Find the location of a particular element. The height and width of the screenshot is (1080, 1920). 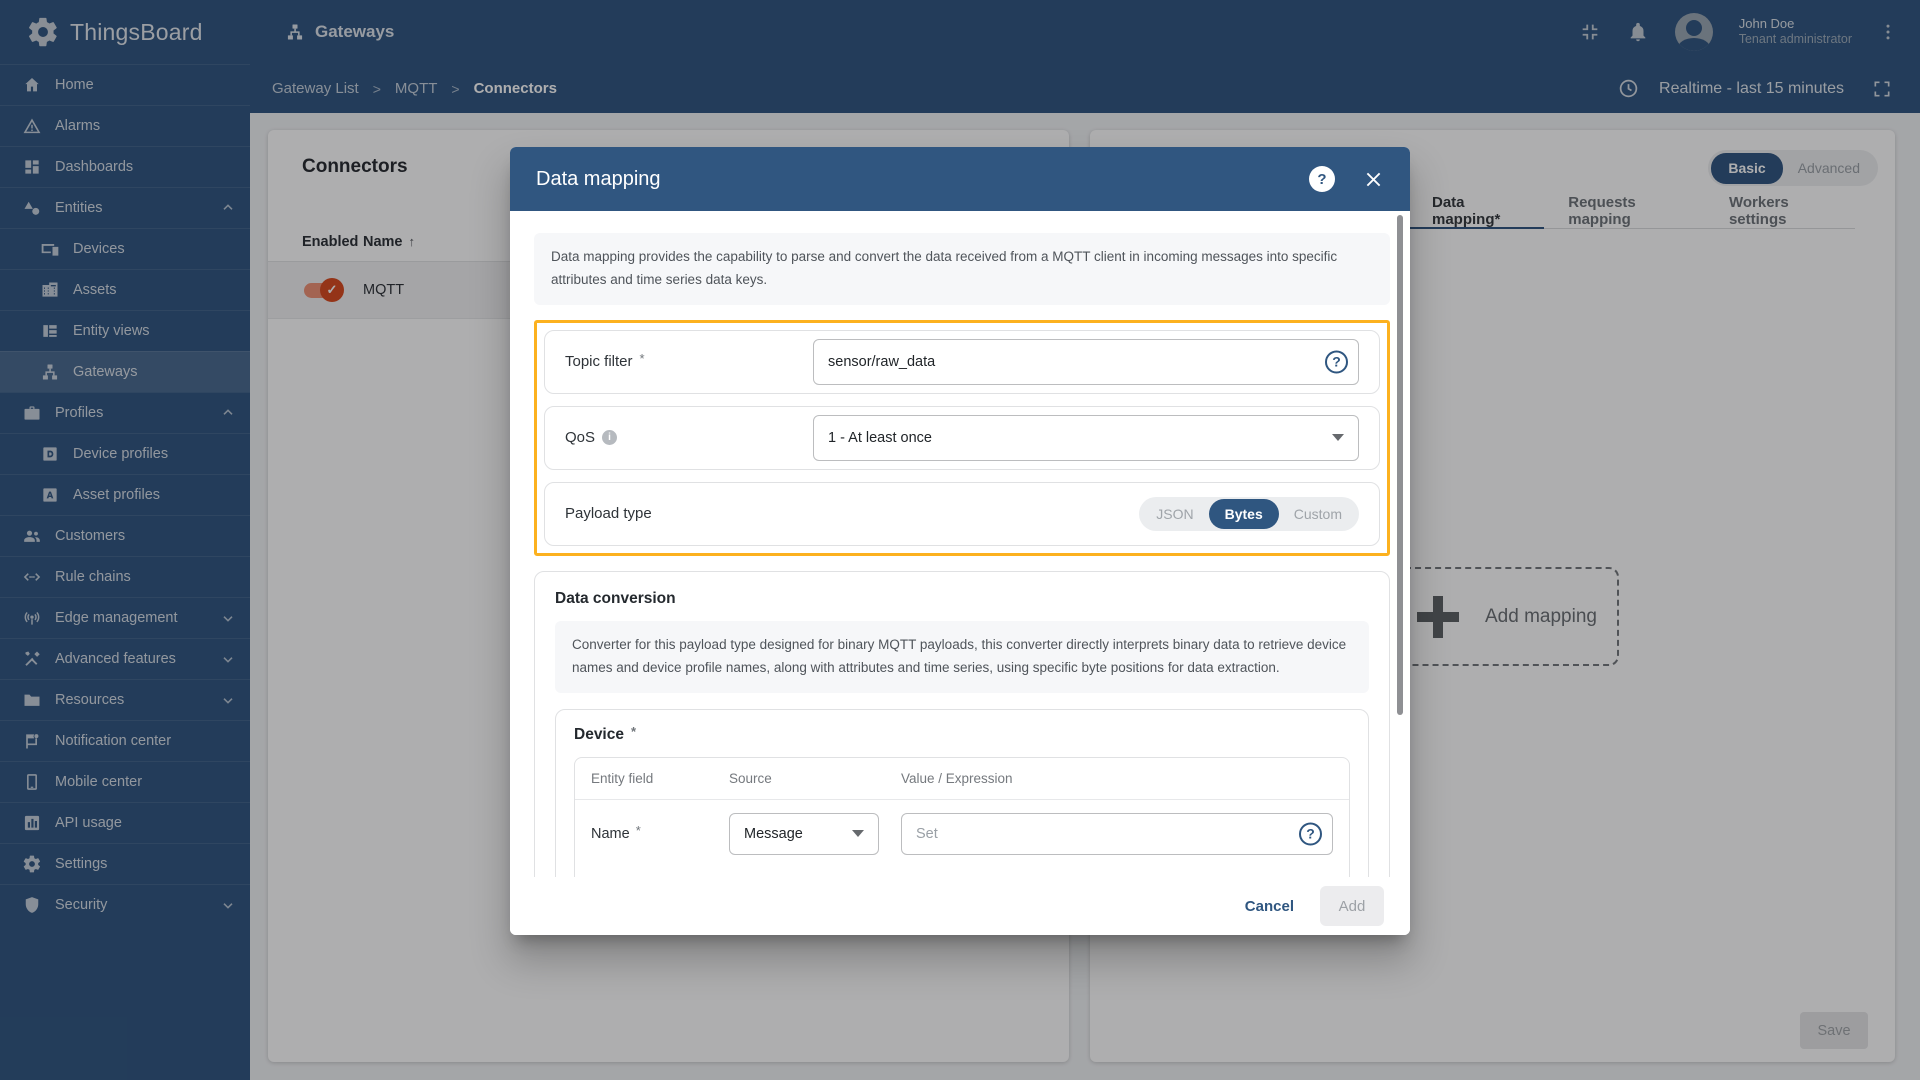

name-expression-input is located at coordinates (1117, 833).